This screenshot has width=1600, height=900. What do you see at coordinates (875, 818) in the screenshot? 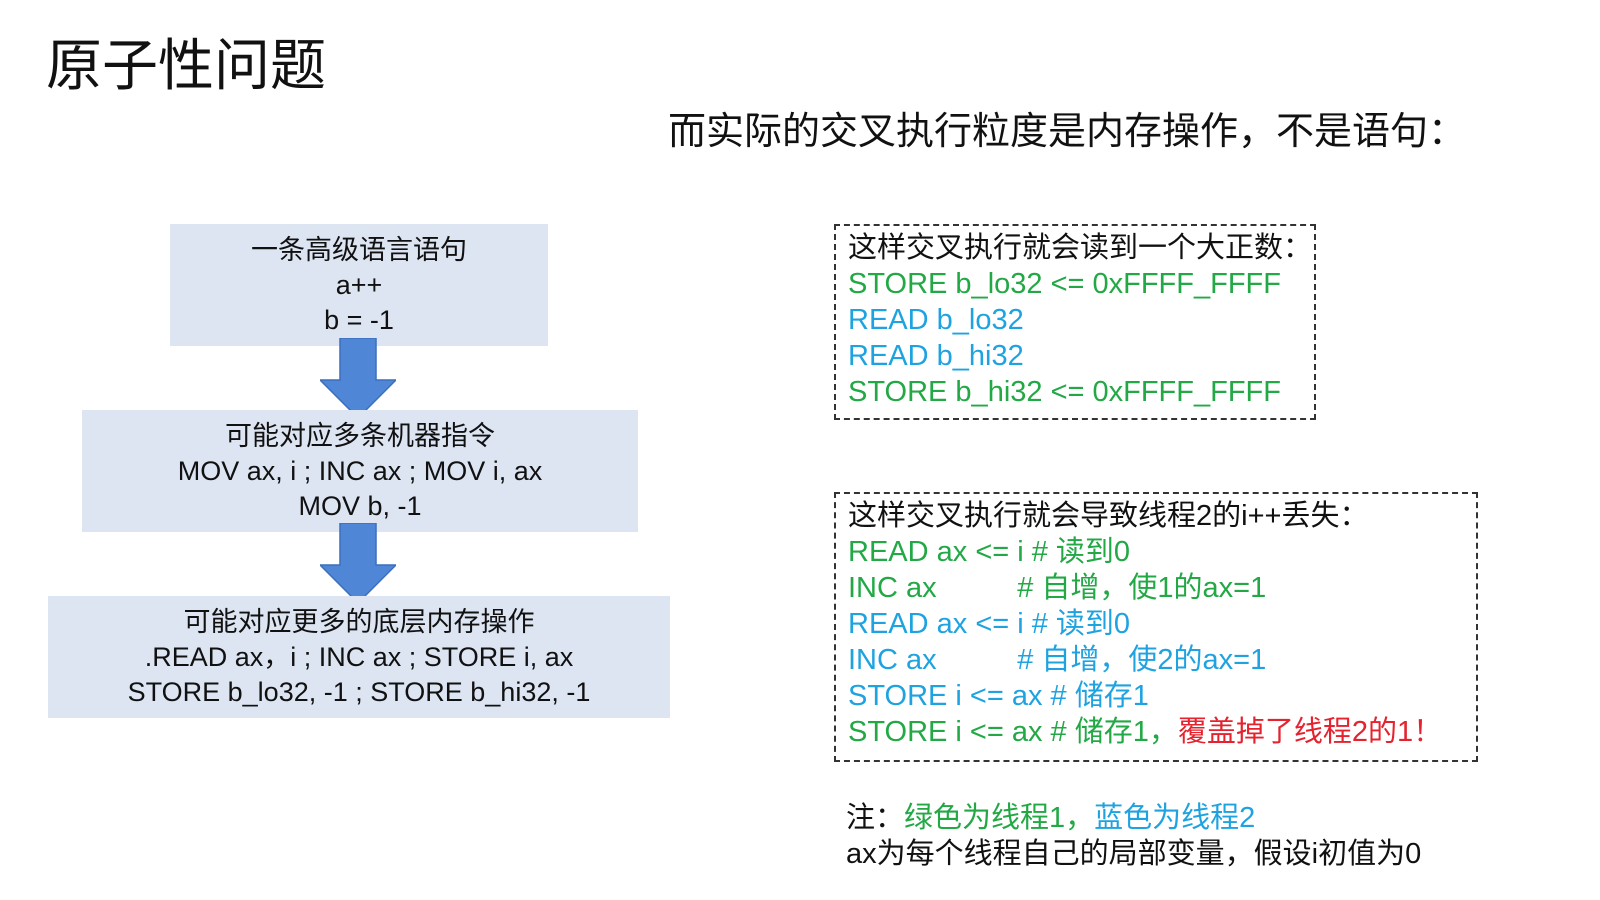
I see `legend-prefix: 注：` at bounding box center [875, 818].